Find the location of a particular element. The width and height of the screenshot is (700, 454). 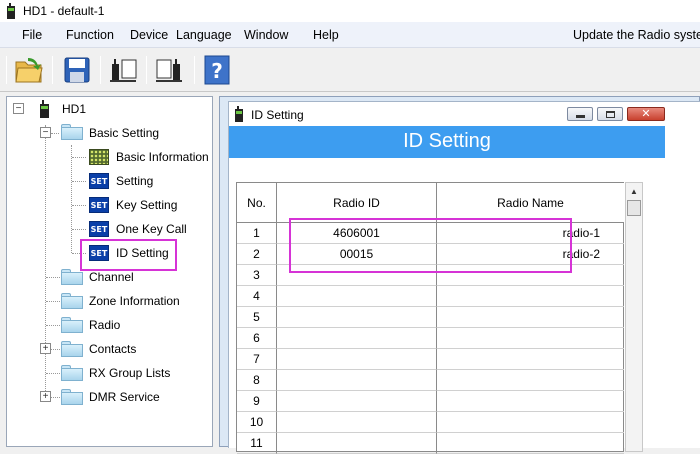

close-icon: ✕ is located at coordinates (646, 114).